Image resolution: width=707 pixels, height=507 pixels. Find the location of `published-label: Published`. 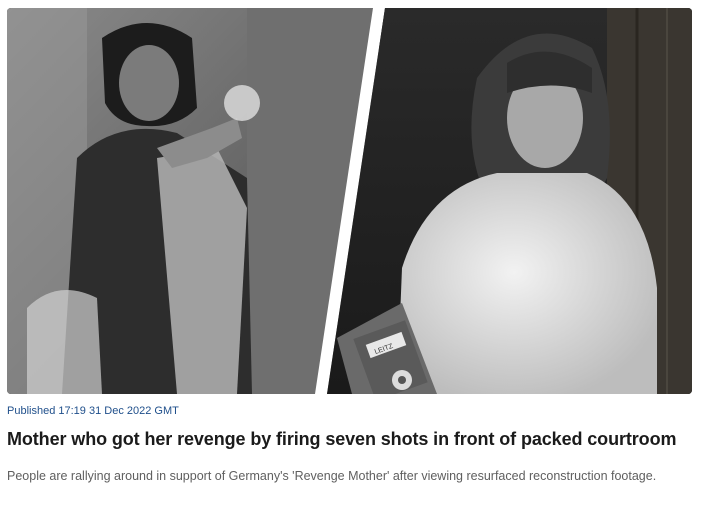

published-label: Published is located at coordinates (31, 411).